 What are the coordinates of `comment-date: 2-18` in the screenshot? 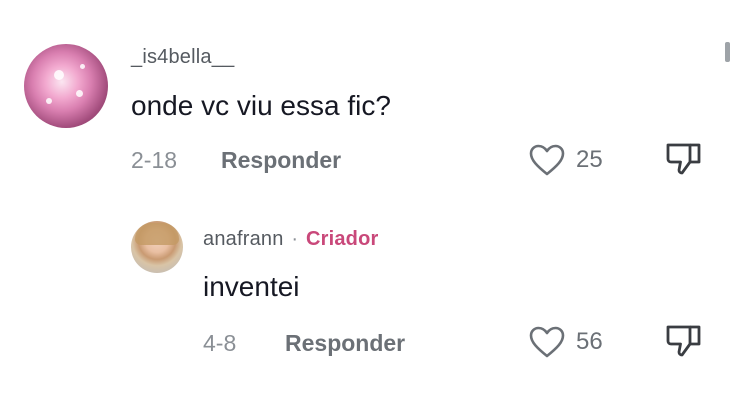 It's located at (154, 160).